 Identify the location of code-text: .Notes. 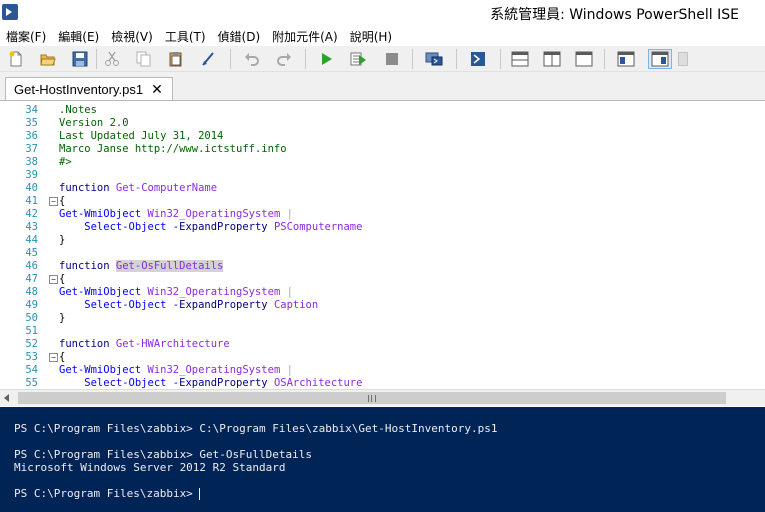
(78, 110).